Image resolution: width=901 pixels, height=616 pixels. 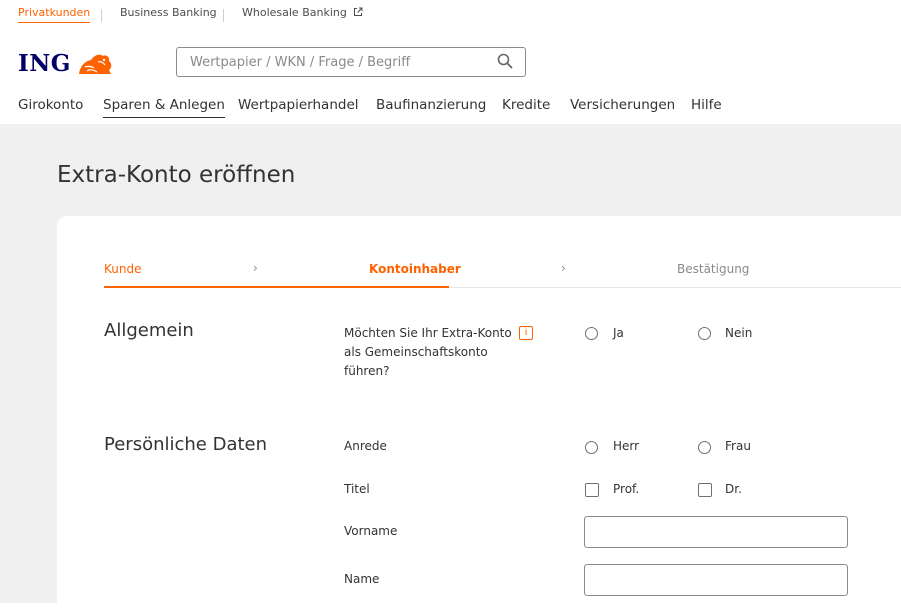 What do you see at coordinates (705, 490) in the screenshot?
I see `checkbox-dr` at bounding box center [705, 490].